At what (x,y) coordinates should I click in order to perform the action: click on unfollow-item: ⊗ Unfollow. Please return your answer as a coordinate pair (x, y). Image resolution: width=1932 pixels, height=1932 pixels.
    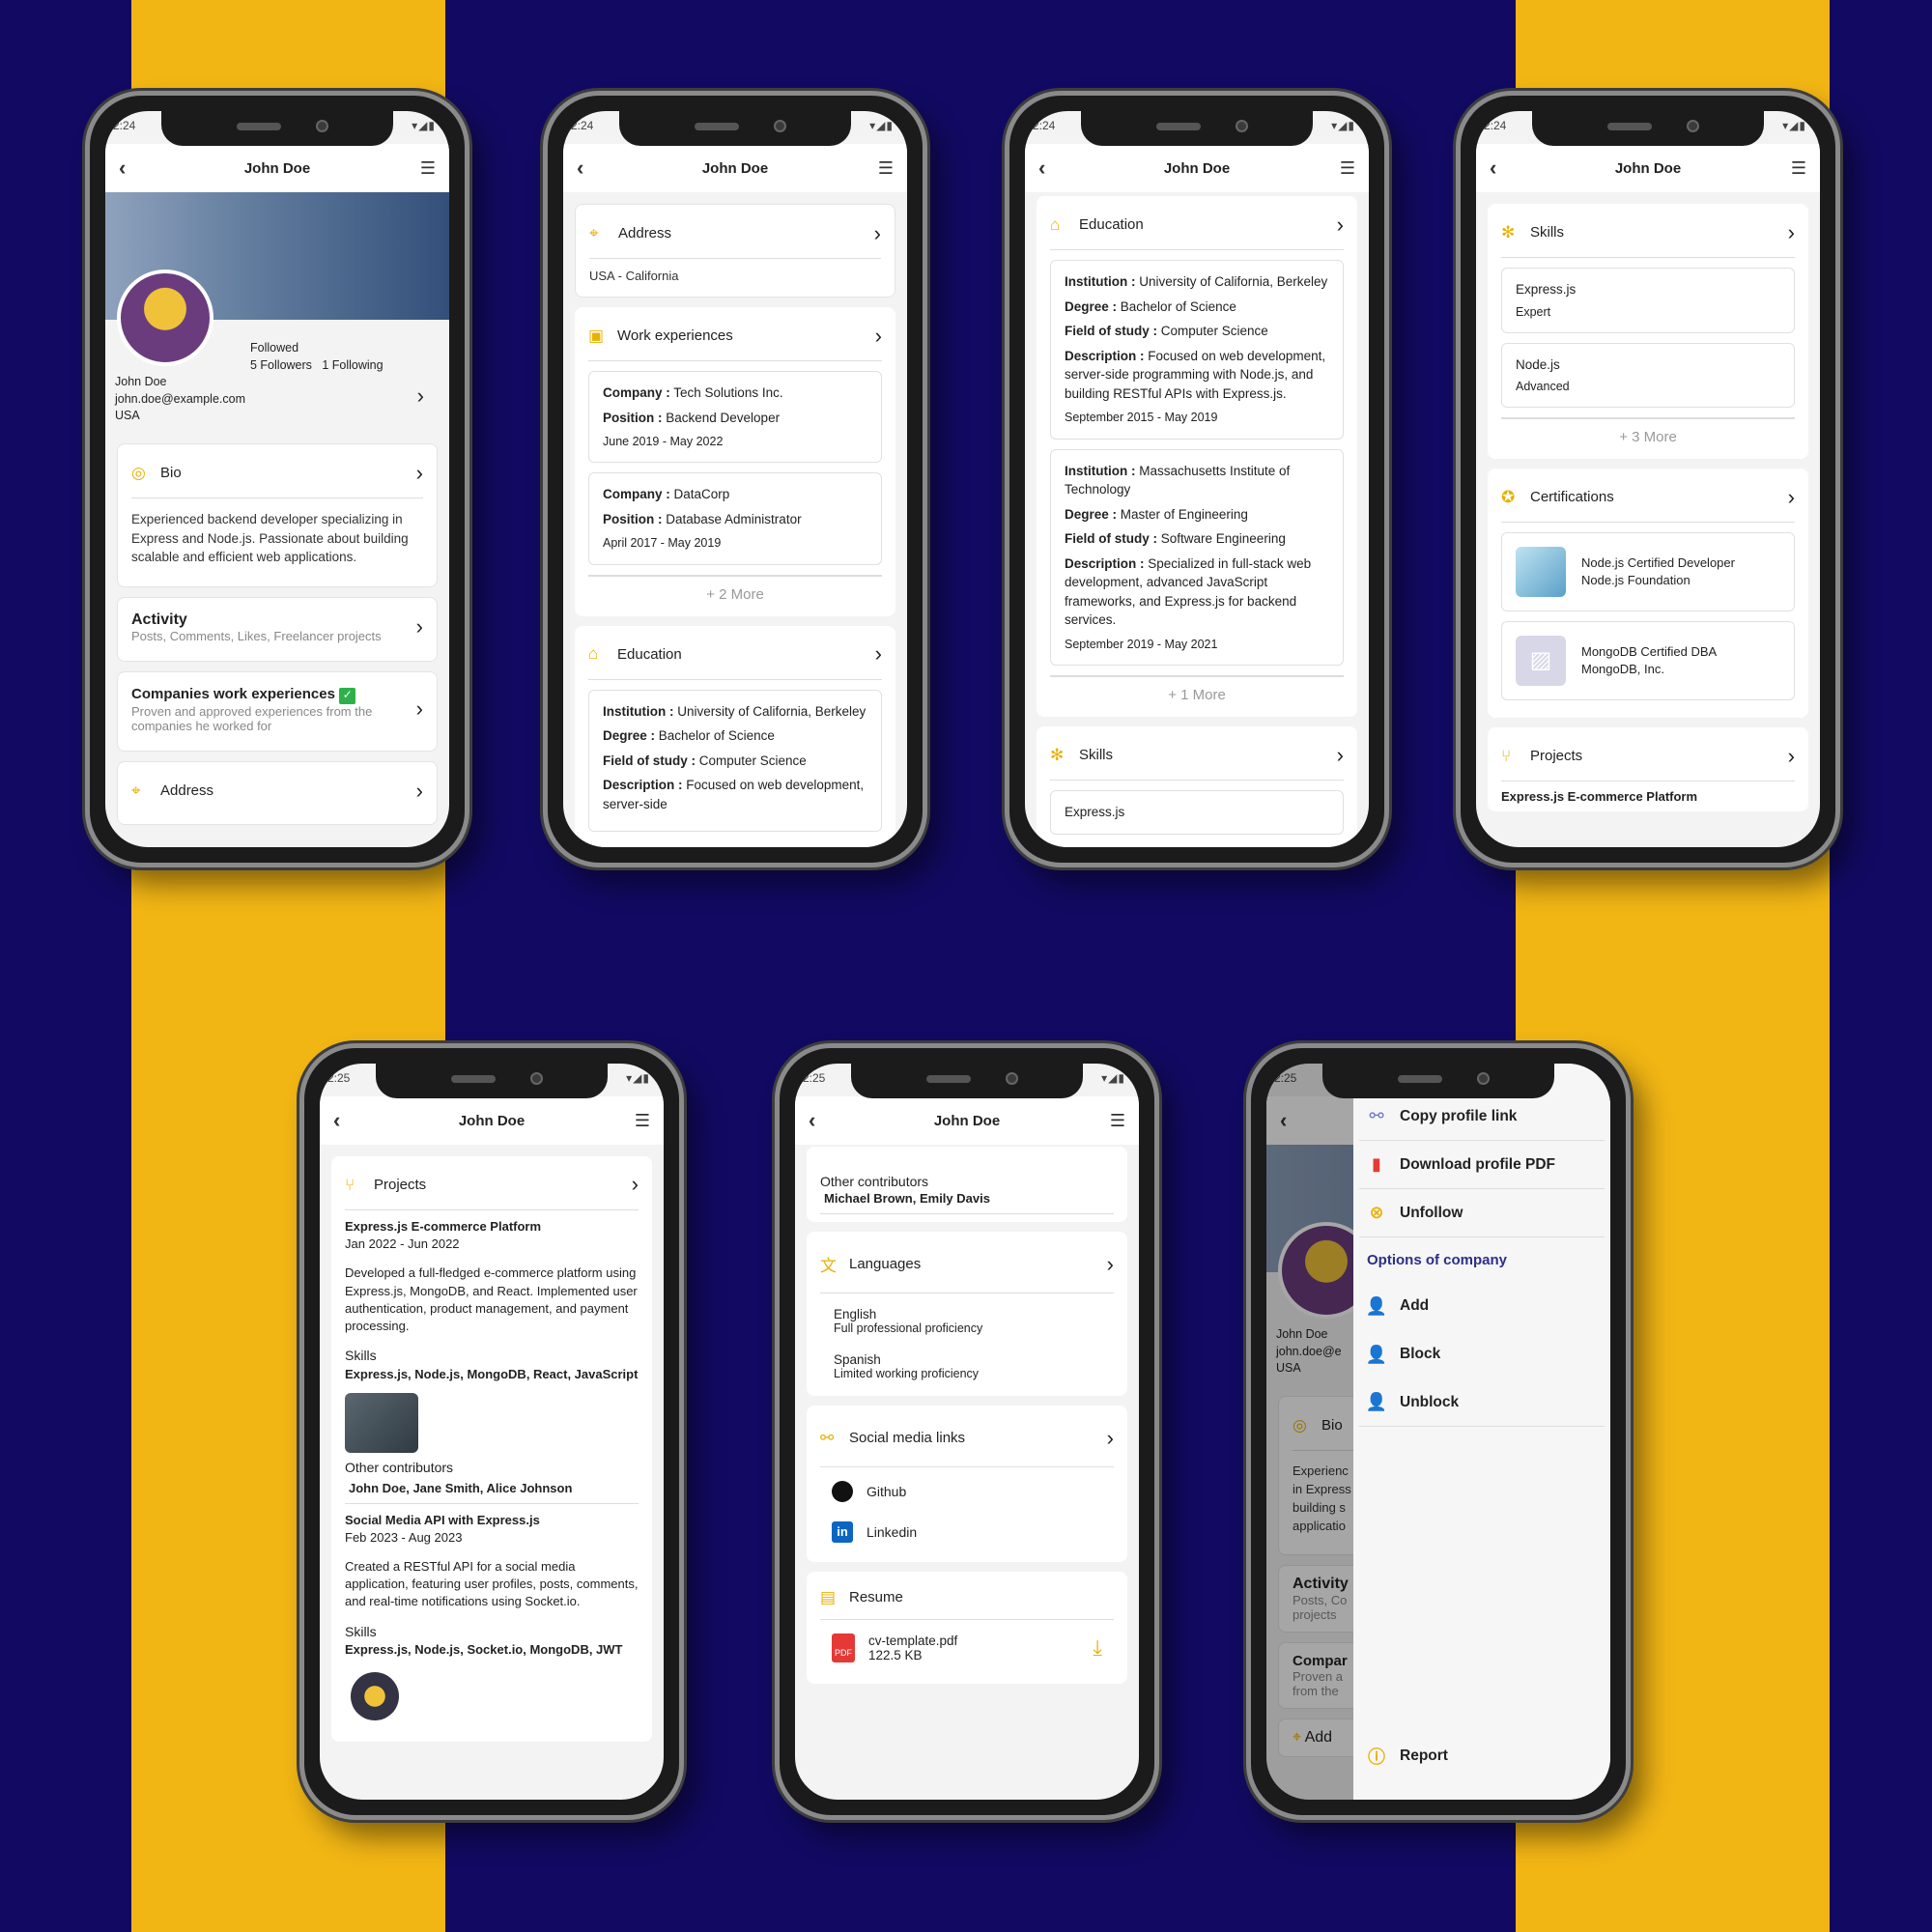
    Looking at the image, I should click on (1482, 1213).